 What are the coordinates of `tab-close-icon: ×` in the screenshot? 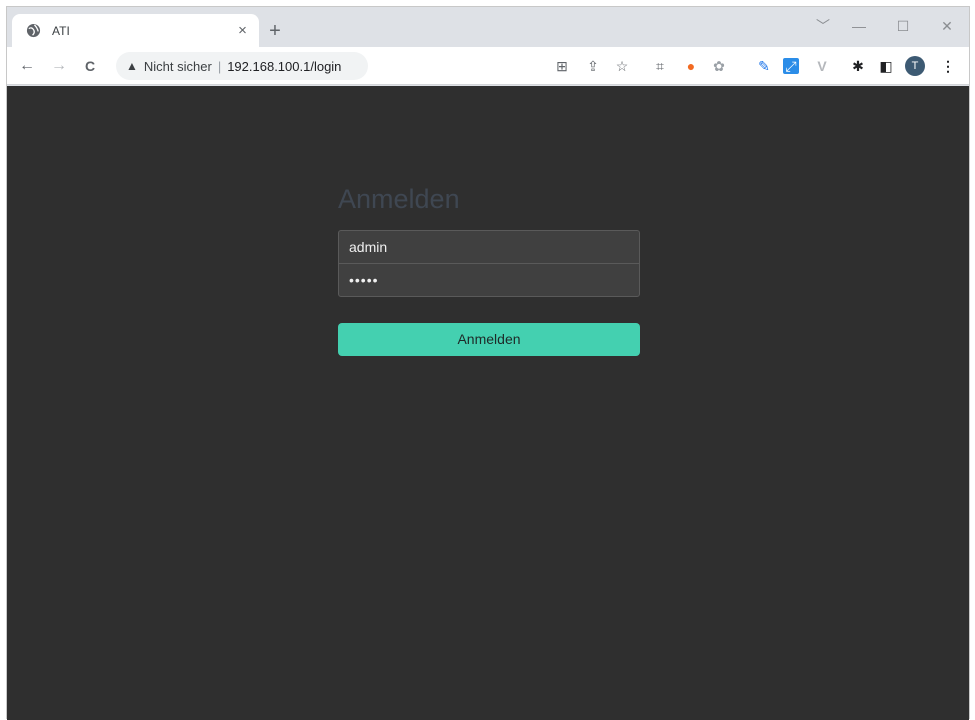 It's located at (242, 30).